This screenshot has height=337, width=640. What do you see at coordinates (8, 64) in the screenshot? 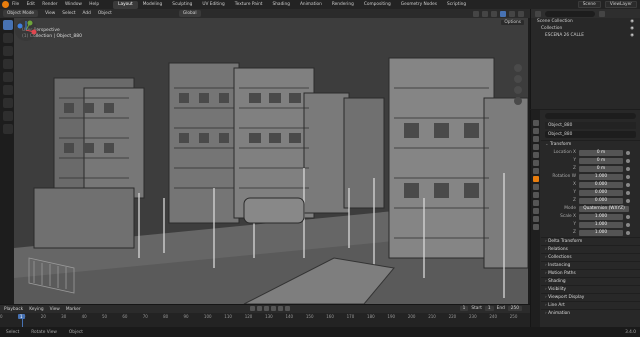
I see `rotate-tool-icon` at bounding box center [8, 64].